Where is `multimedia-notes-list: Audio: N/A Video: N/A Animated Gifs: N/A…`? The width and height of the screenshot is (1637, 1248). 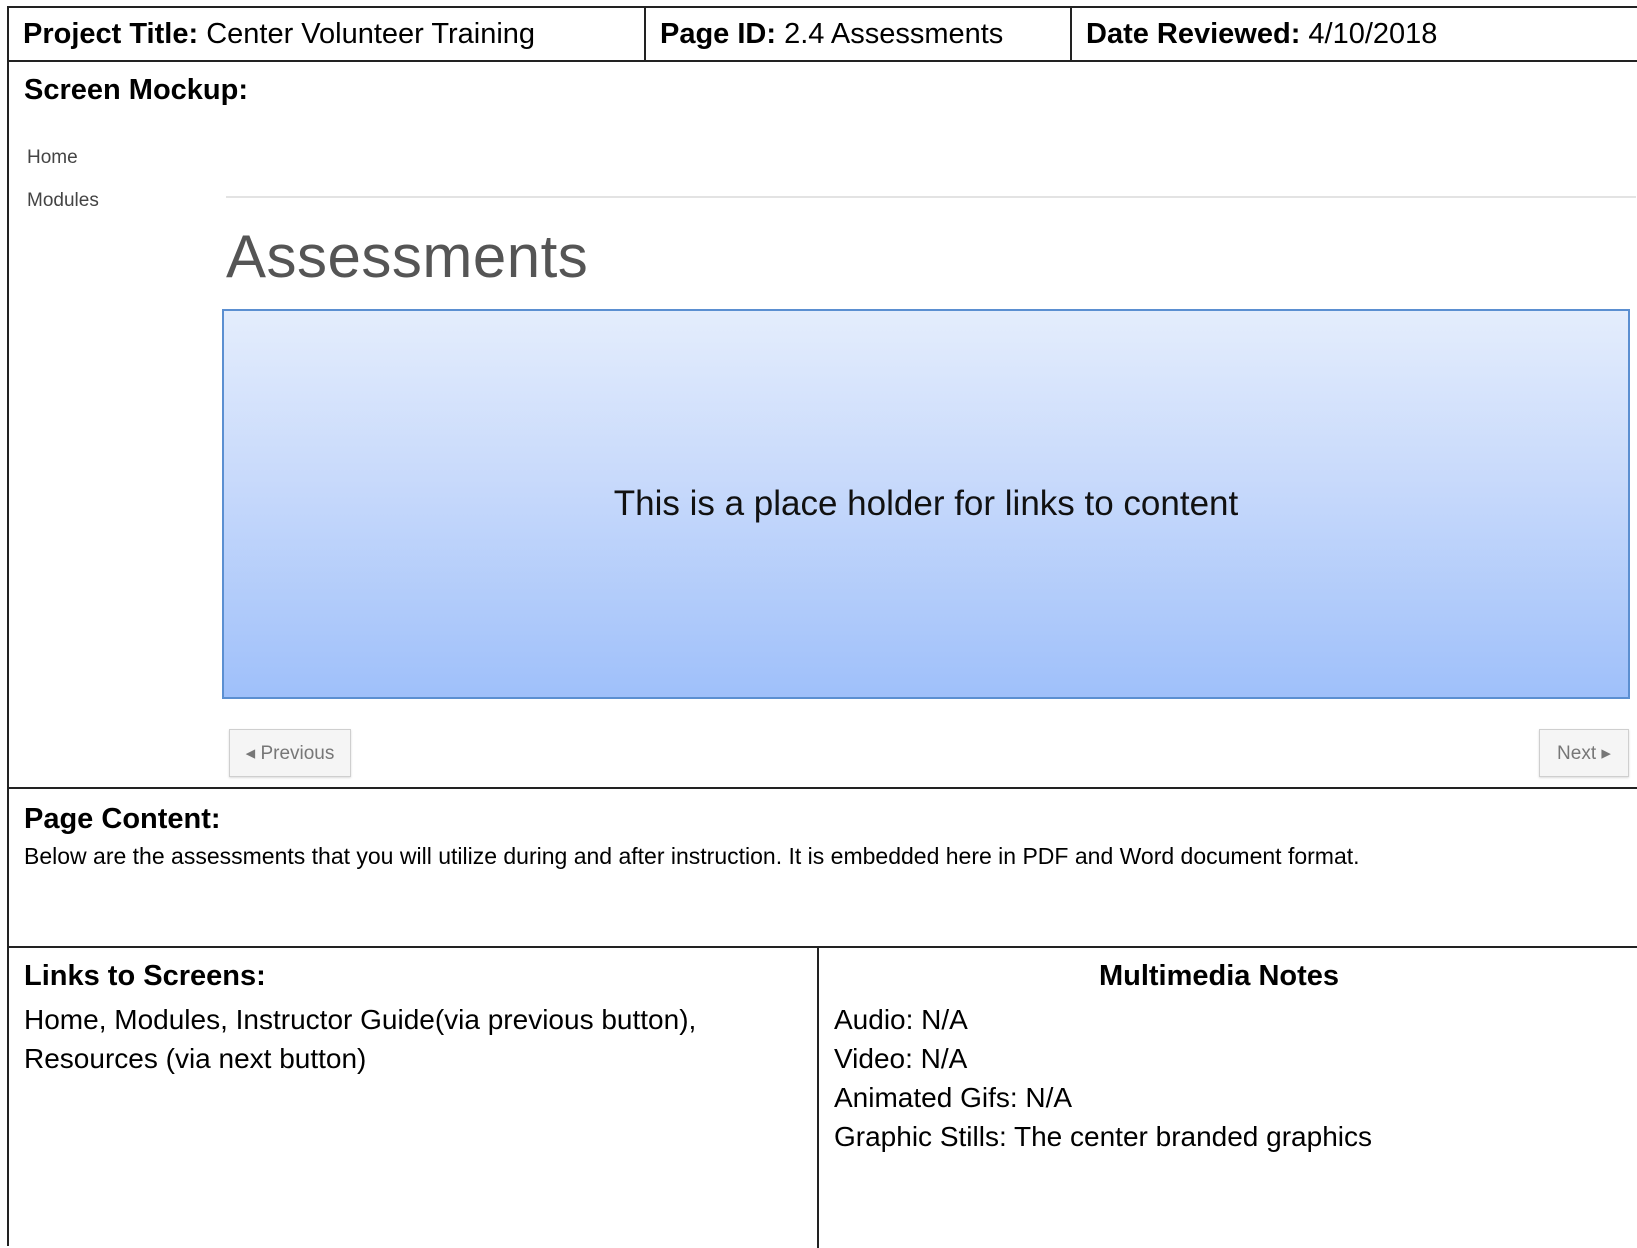
multimedia-notes-list: Audio: N/A Video: N/A Animated Gifs: N/A… is located at coordinates (1103, 1078).